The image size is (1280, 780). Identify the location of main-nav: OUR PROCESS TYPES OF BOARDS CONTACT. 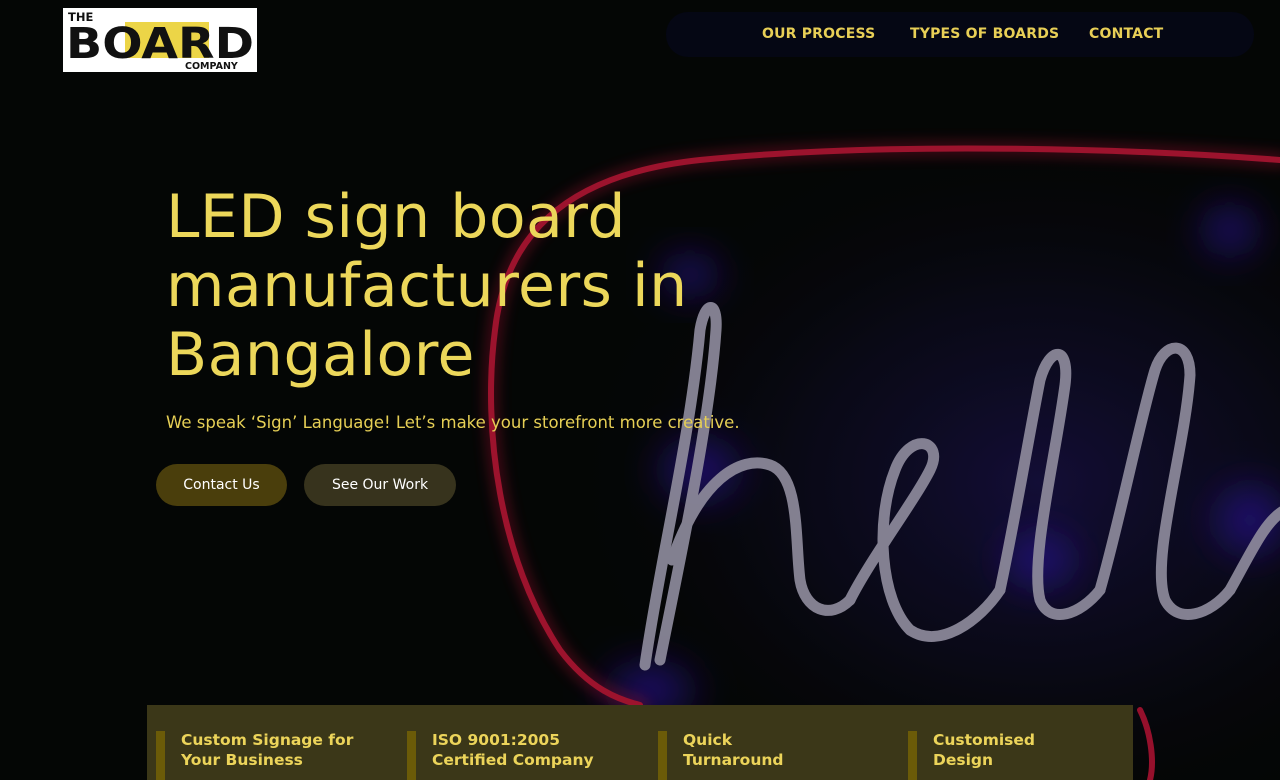
(960, 34).